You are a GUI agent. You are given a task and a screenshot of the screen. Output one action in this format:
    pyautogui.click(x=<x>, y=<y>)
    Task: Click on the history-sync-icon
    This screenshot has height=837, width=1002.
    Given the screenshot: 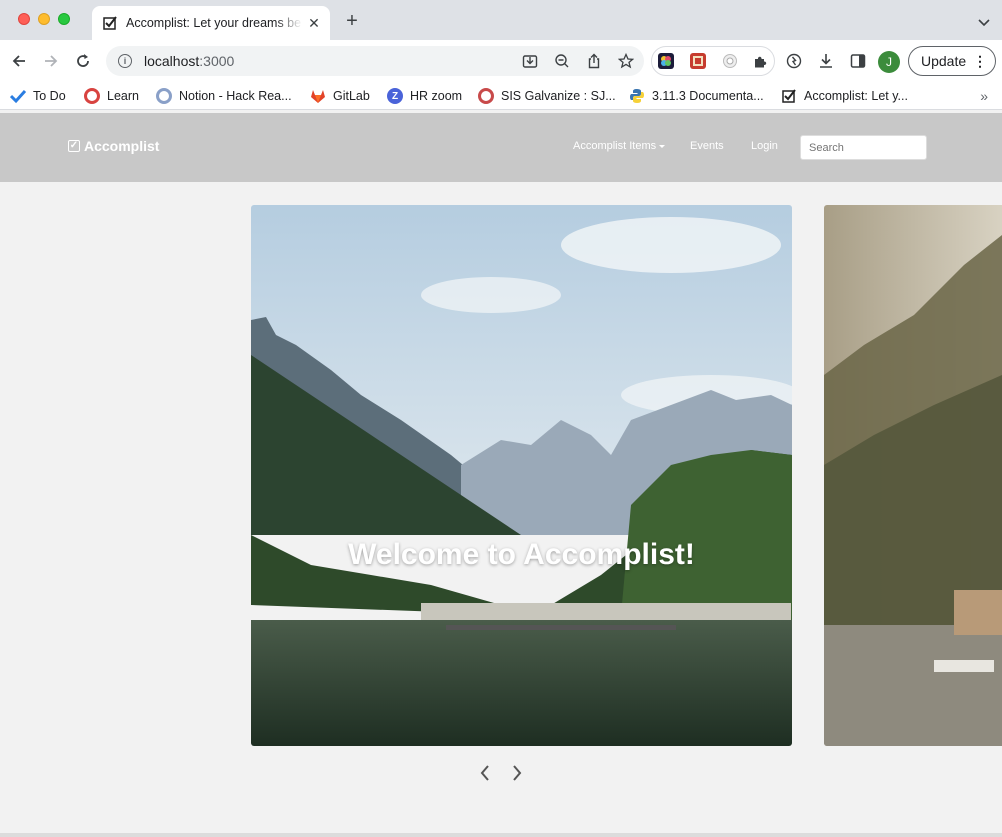 What is the action you would take?
    pyautogui.click(x=794, y=61)
    